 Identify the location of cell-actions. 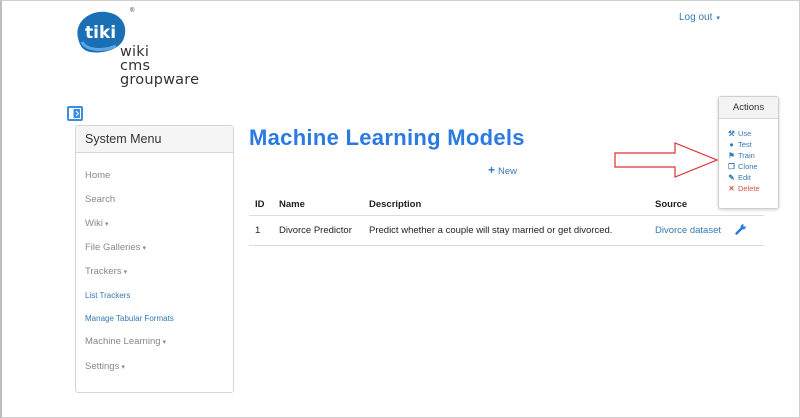
(746, 230).